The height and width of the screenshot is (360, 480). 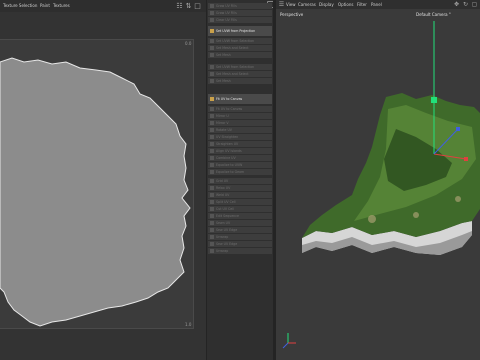 What do you see at coordinates (240, 130) in the screenshot?
I see `cmd-13: Rotate UV` at bounding box center [240, 130].